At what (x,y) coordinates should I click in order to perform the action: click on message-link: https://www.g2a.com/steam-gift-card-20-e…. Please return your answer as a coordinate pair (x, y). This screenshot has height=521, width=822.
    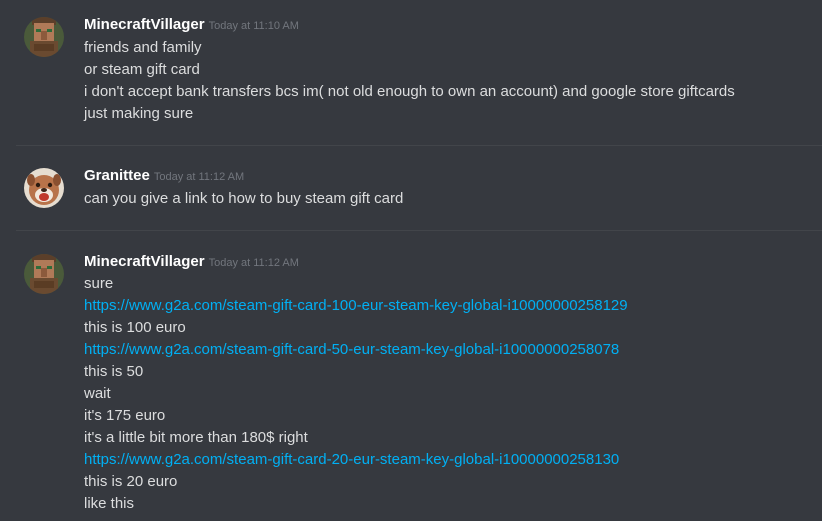
    Looking at the image, I should click on (351, 460).